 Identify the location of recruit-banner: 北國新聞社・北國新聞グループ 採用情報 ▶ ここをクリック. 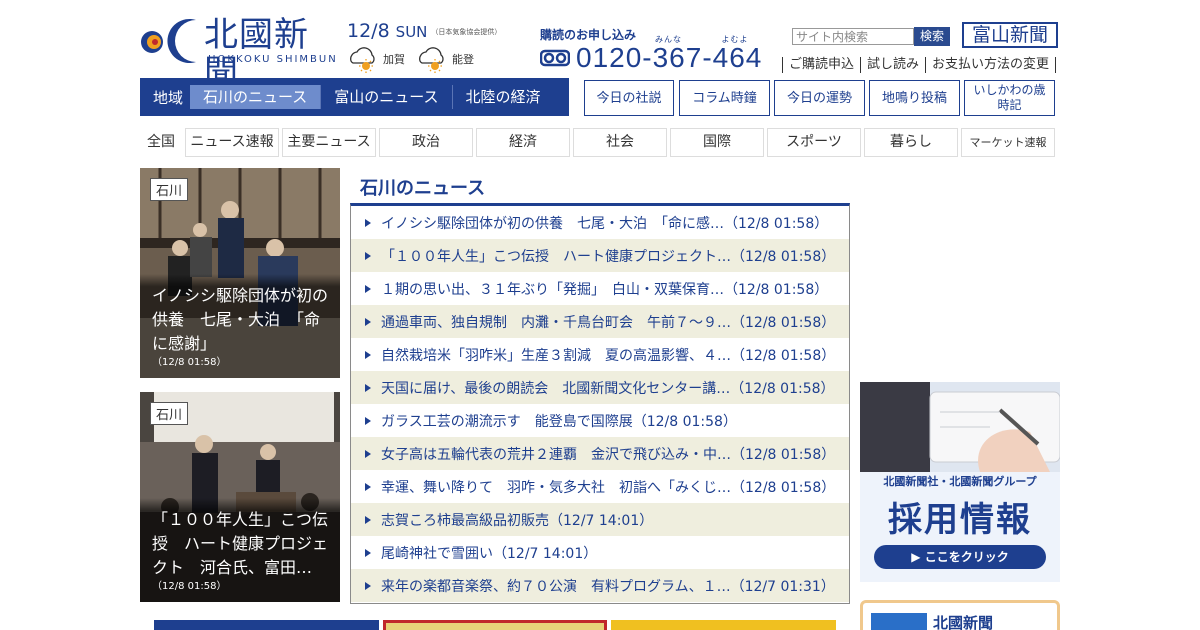
(960, 482).